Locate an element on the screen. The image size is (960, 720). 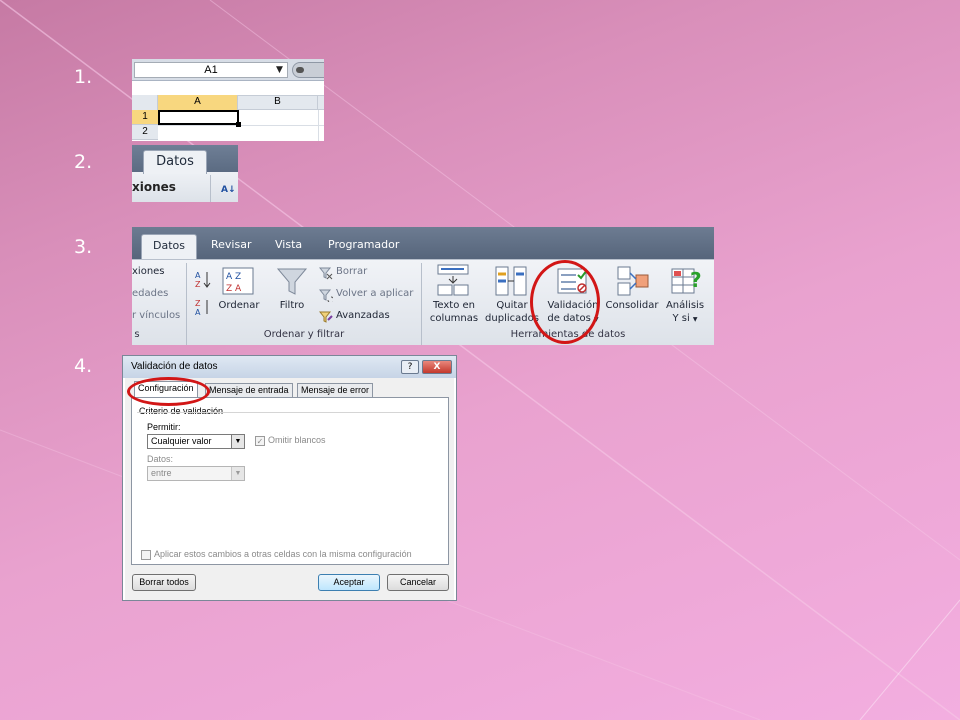
texto-en-columnas-line2: columnas is located at coordinates (454, 318).